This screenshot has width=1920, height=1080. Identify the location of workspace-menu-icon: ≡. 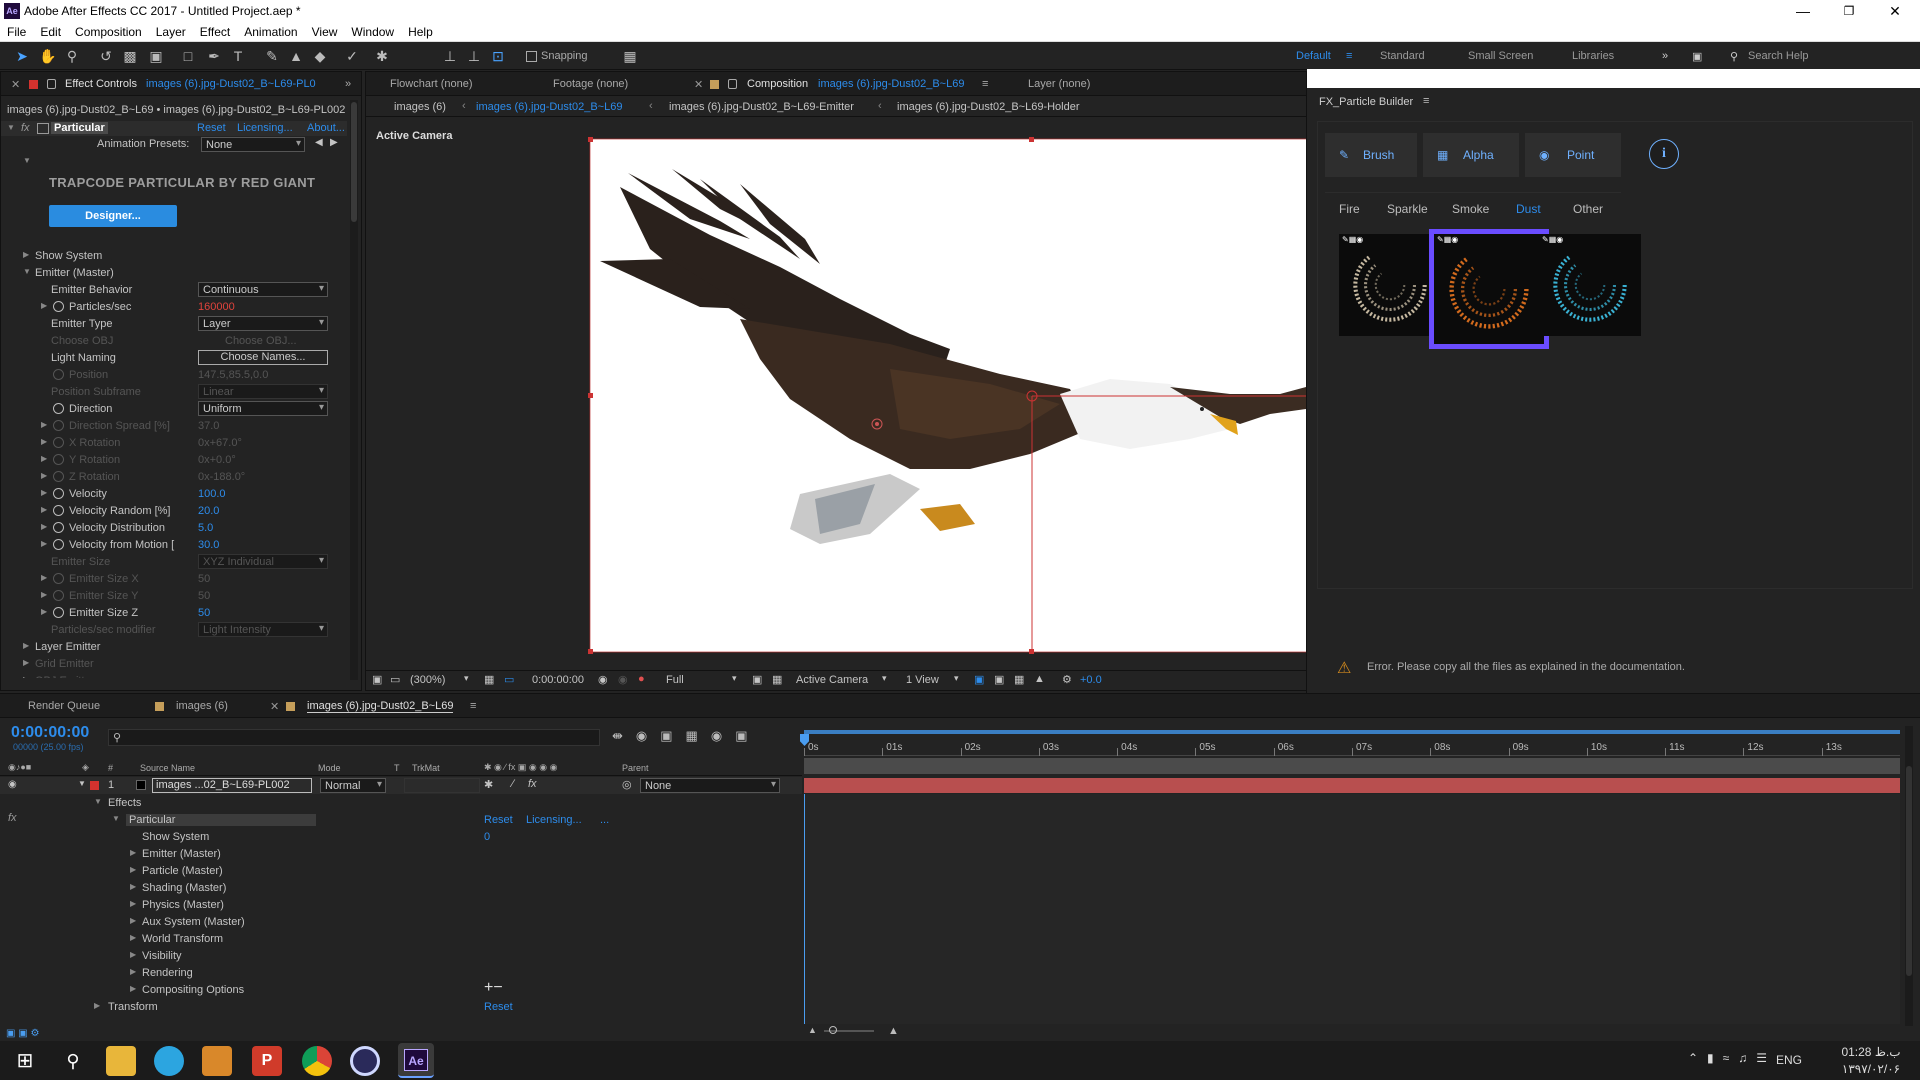
(1349, 56).